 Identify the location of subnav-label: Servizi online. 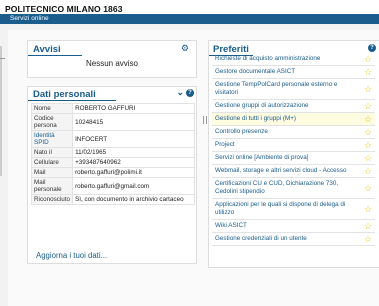
(29, 18).